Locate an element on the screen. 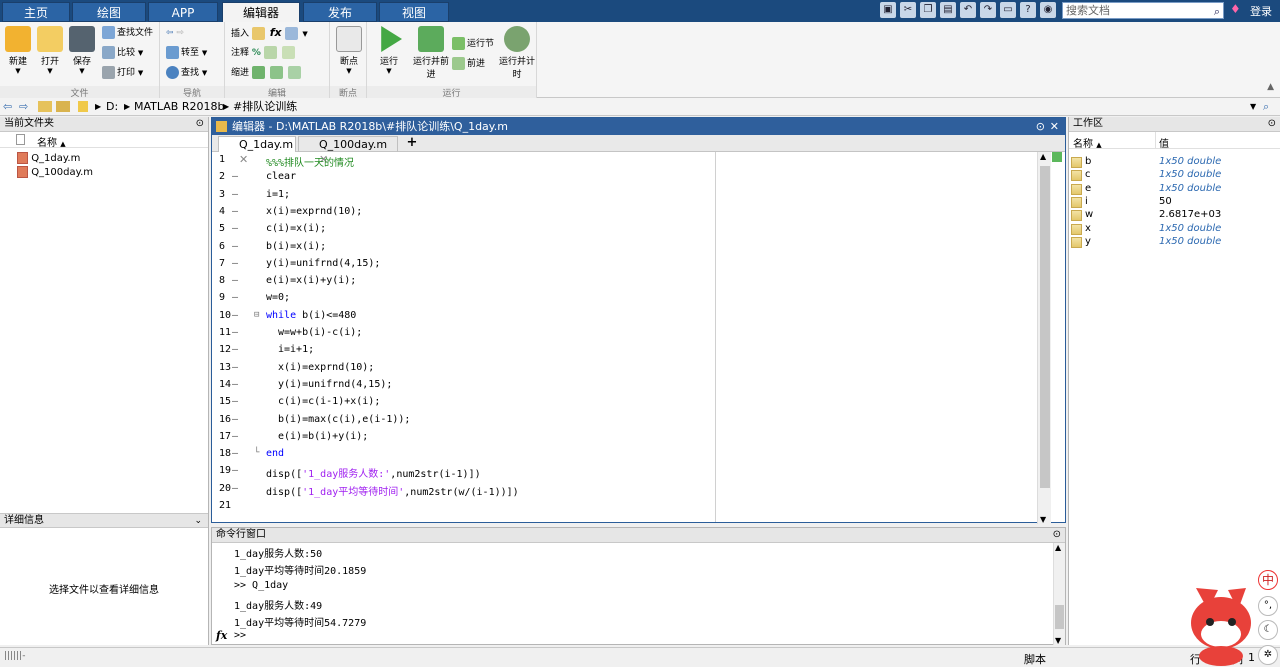  print-button: 打印 ▼ is located at coordinates (122, 73).